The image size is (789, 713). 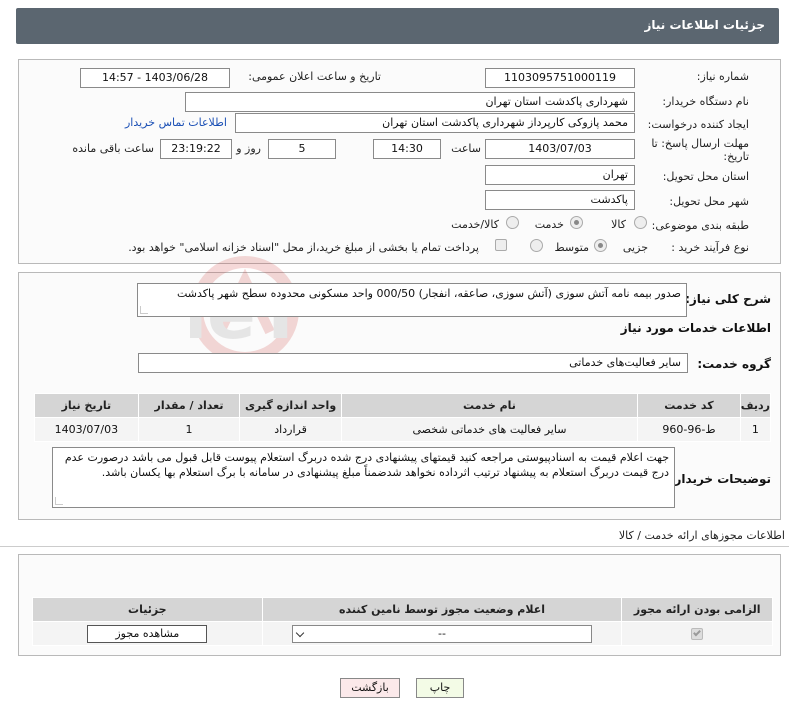 What do you see at coordinates (397, 26) in the screenshot?
I see `header-bar: جزئیات اطلاعات نیاز` at bounding box center [397, 26].